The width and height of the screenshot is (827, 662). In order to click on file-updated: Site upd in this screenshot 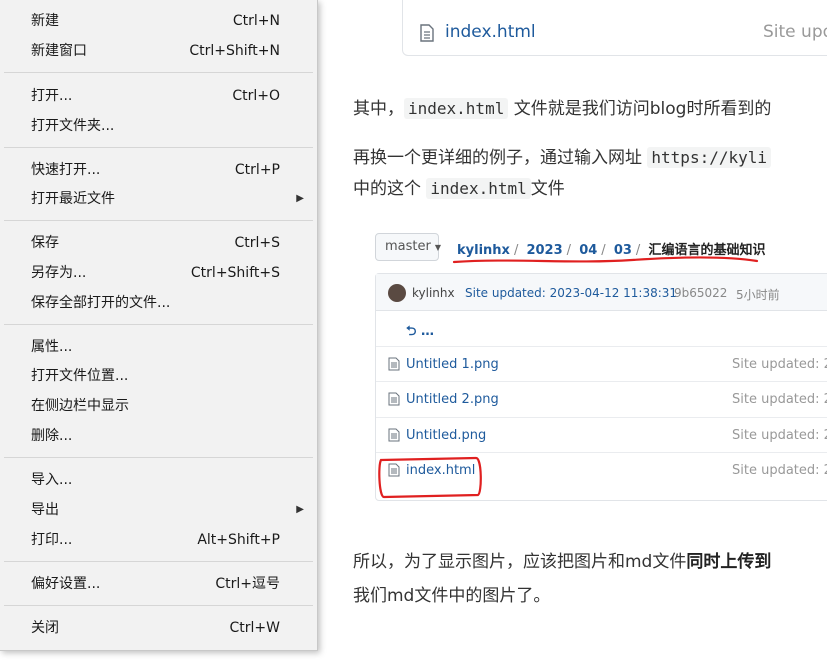, I will do `click(795, 32)`.